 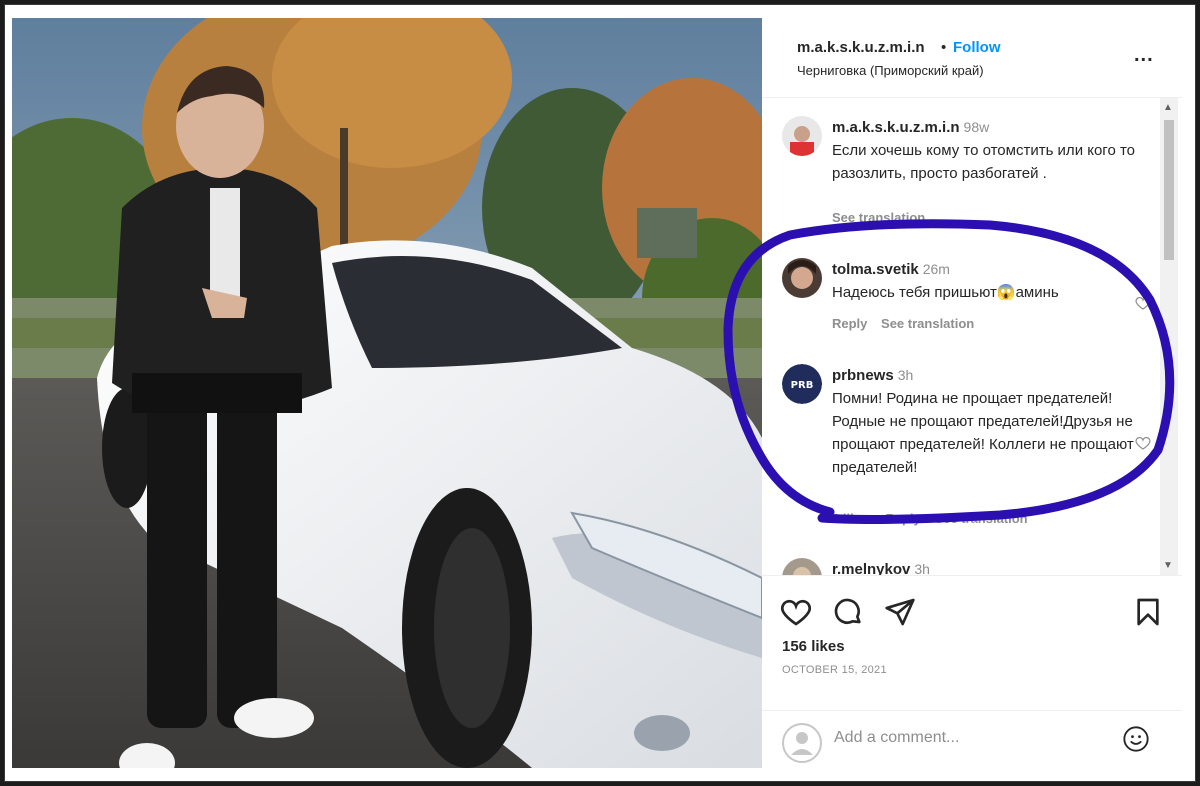 What do you see at coordinates (987, 566) in the screenshot?
I see `comment-text: r.melnykov 3h` at bounding box center [987, 566].